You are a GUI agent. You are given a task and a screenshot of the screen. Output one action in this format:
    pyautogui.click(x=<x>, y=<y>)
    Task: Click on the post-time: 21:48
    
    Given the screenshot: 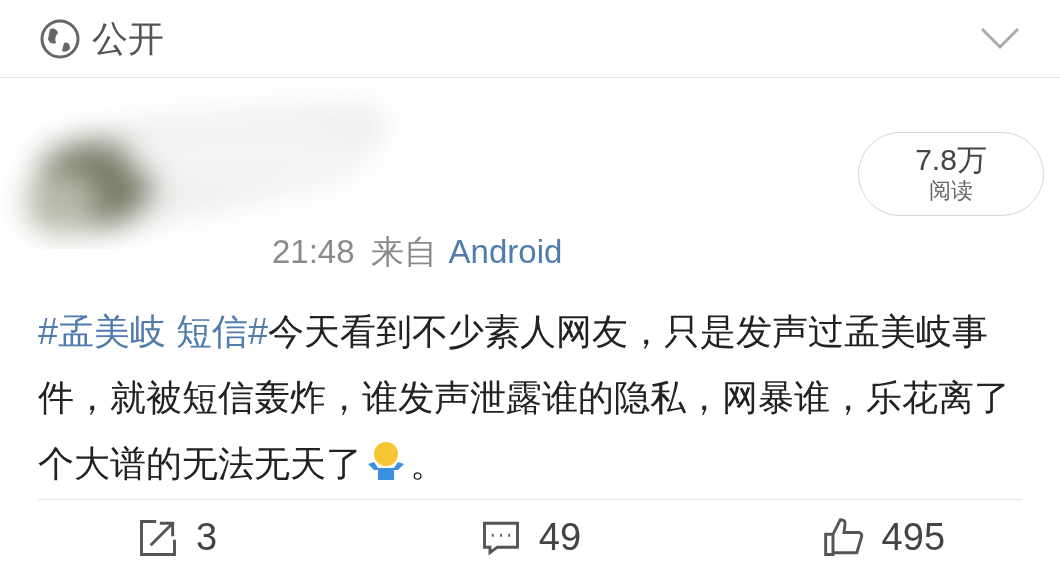 What is the action you would take?
    pyautogui.click(x=313, y=252)
    